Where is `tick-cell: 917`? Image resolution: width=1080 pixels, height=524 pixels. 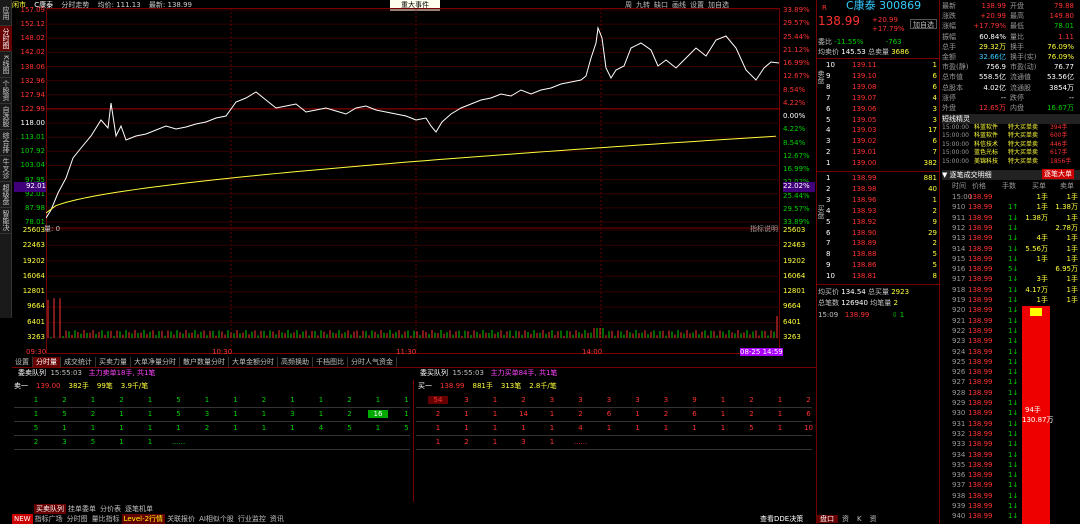 tick-cell: 917 is located at coordinates (959, 279).